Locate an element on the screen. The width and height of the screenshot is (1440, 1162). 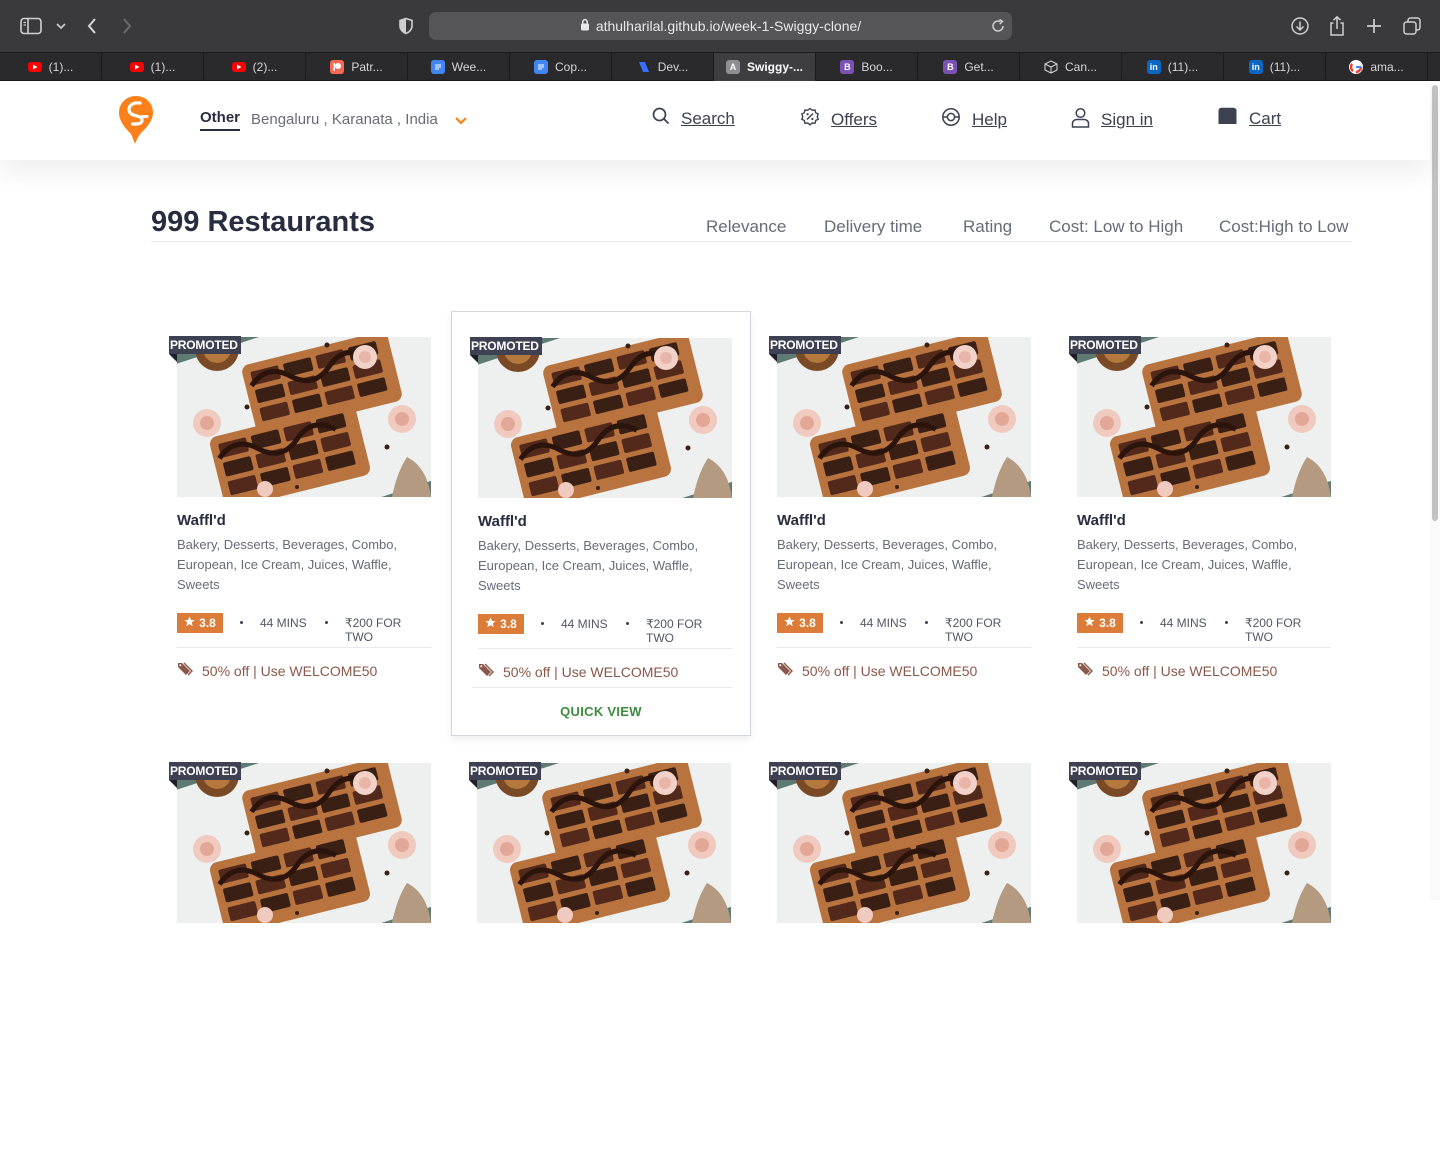
nav-search: Search is located at coordinates (693, 118).